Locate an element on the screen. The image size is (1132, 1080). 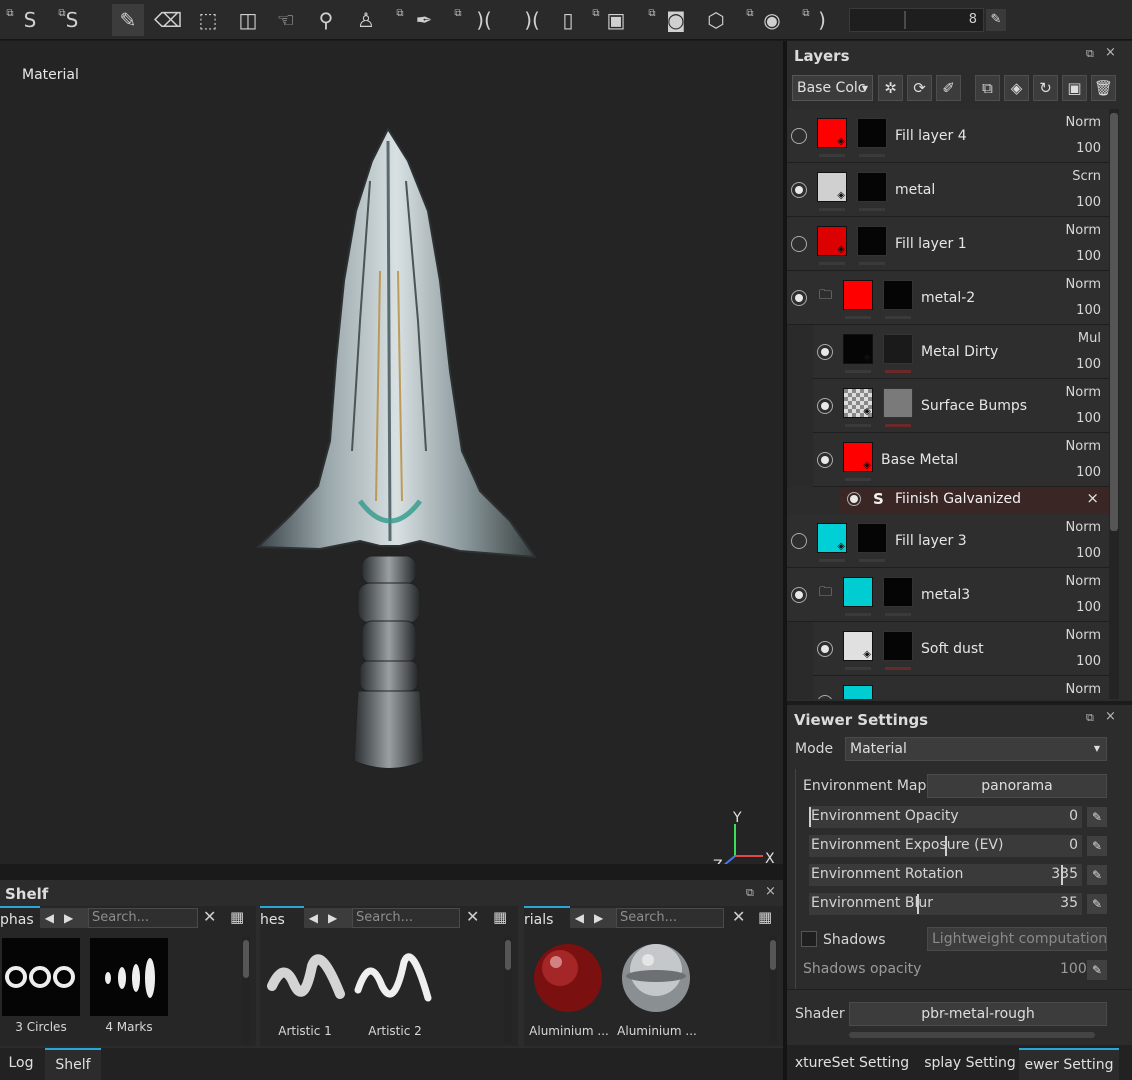
shadows-opacity-pen-icon: ✎ is located at coordinates (1097, 970).